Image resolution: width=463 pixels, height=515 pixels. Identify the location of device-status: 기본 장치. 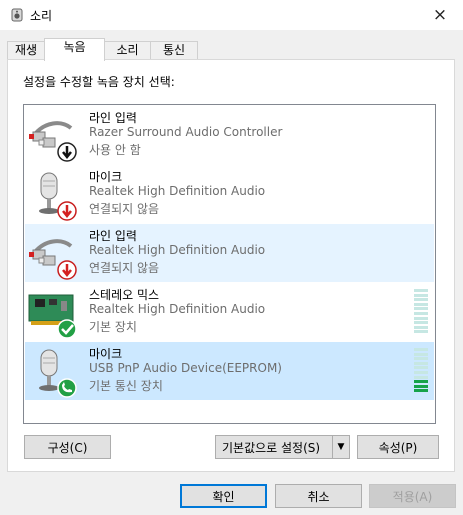
(113, 327).